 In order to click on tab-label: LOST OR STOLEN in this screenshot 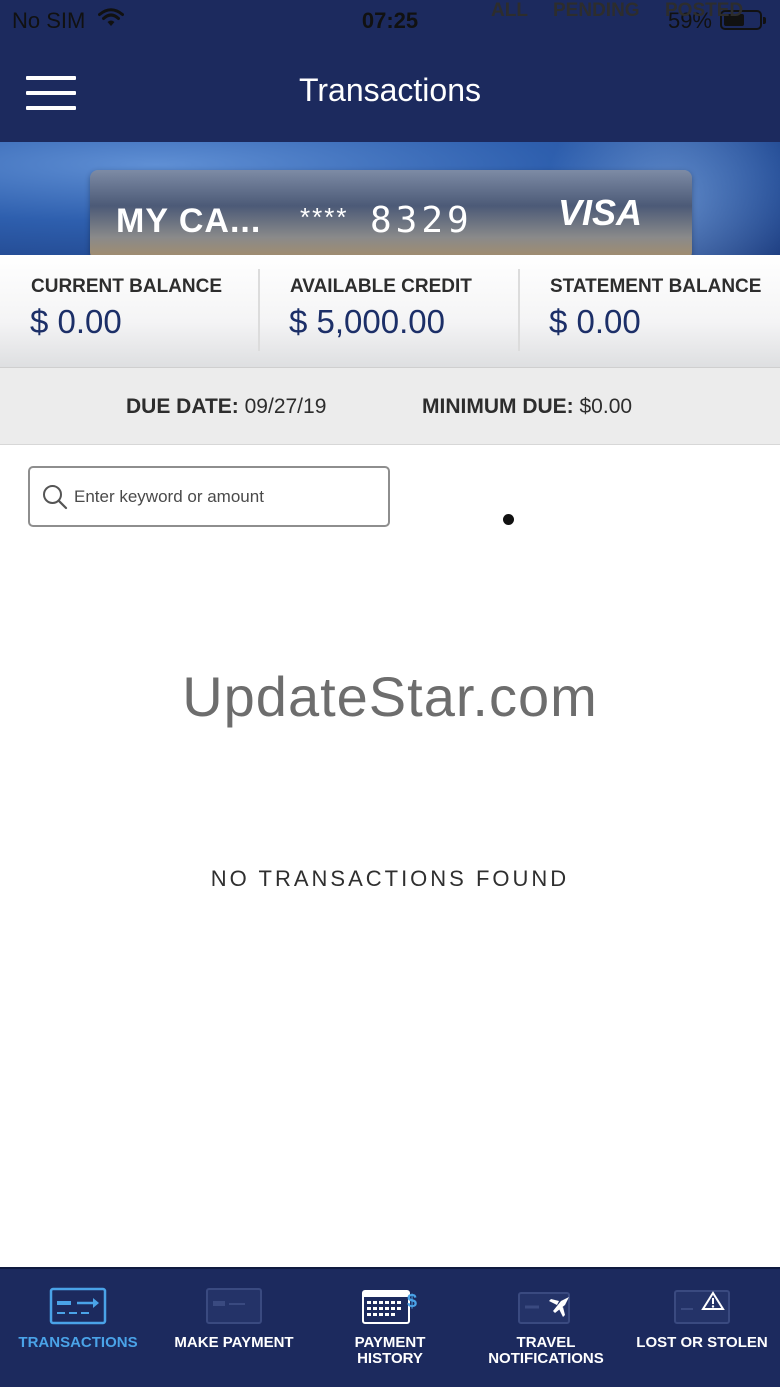, I will do `click(702, 1342)`.